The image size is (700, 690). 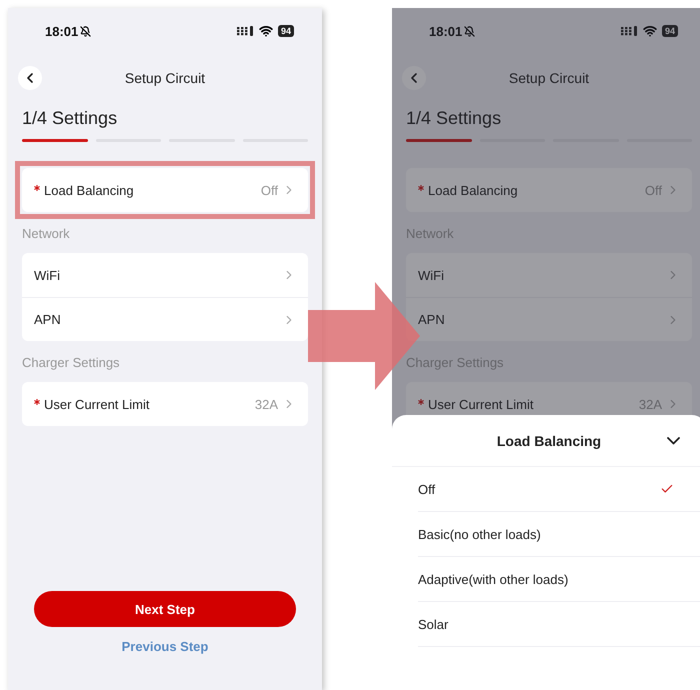 I want to click on option-label: Solar, so click(x=434, y=624).